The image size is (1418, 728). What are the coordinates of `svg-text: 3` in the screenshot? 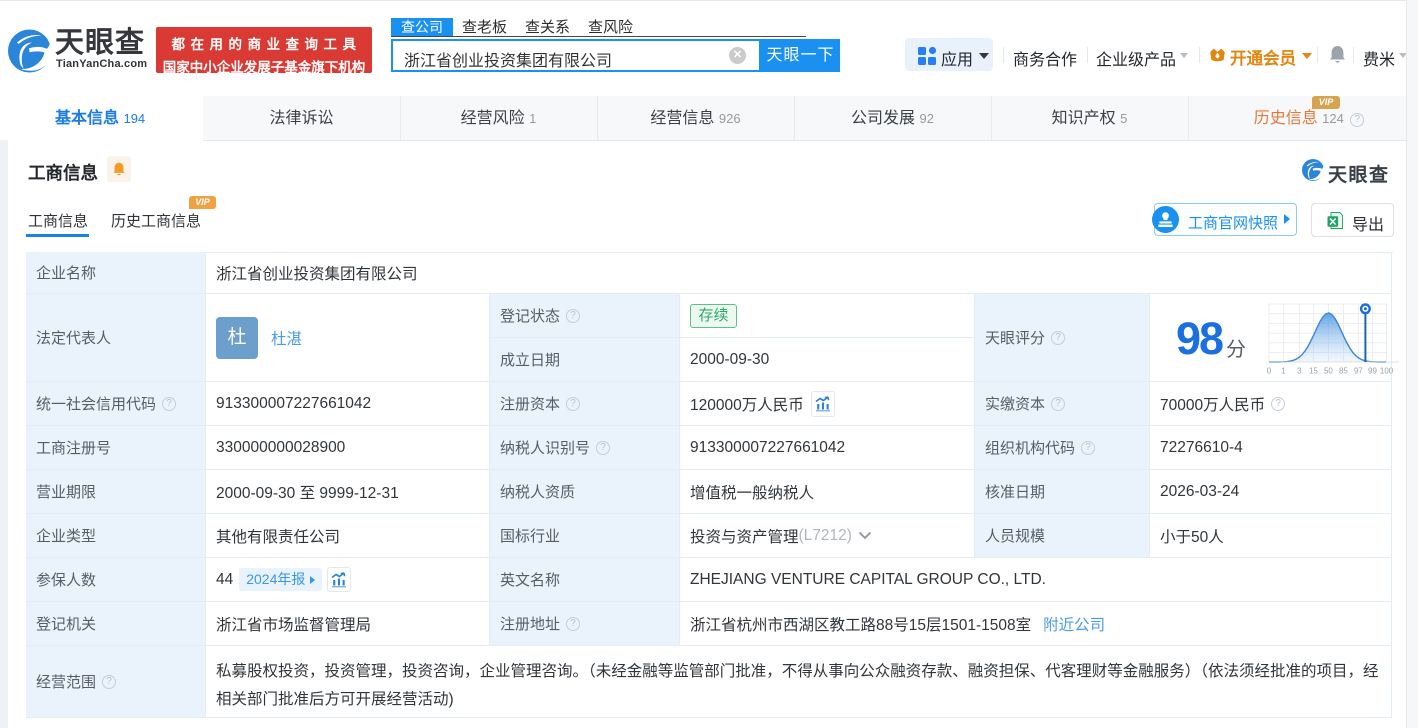 It's located at (1299, 371).